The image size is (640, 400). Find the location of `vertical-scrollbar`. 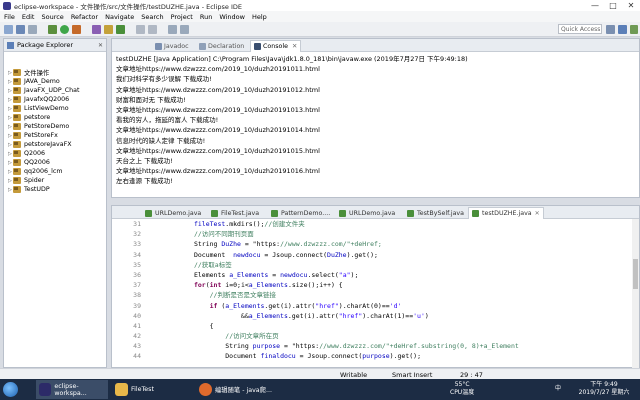

vertical-scrollbar is located at coordinates (635, 293).